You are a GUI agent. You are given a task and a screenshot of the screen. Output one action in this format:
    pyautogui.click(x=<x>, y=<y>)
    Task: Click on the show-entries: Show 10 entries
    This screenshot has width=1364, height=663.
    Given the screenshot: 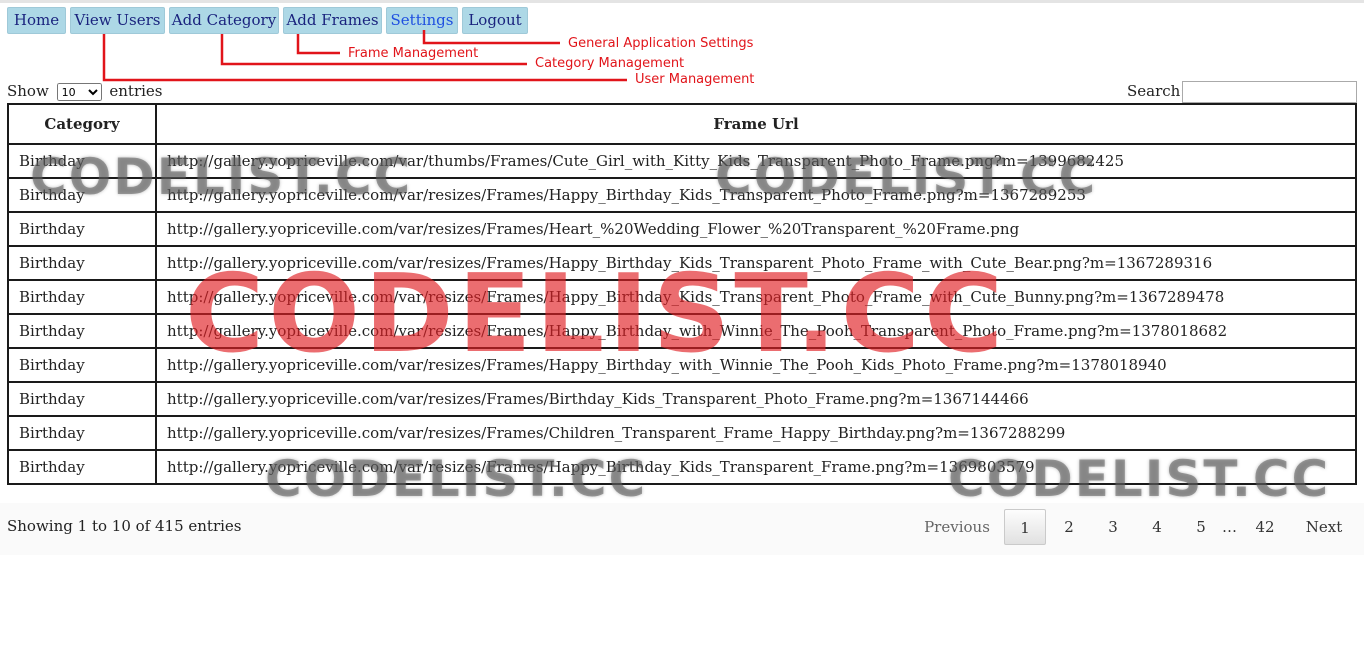 What is the action you would take?
    pyautogui.click(x=84, y=91)
    